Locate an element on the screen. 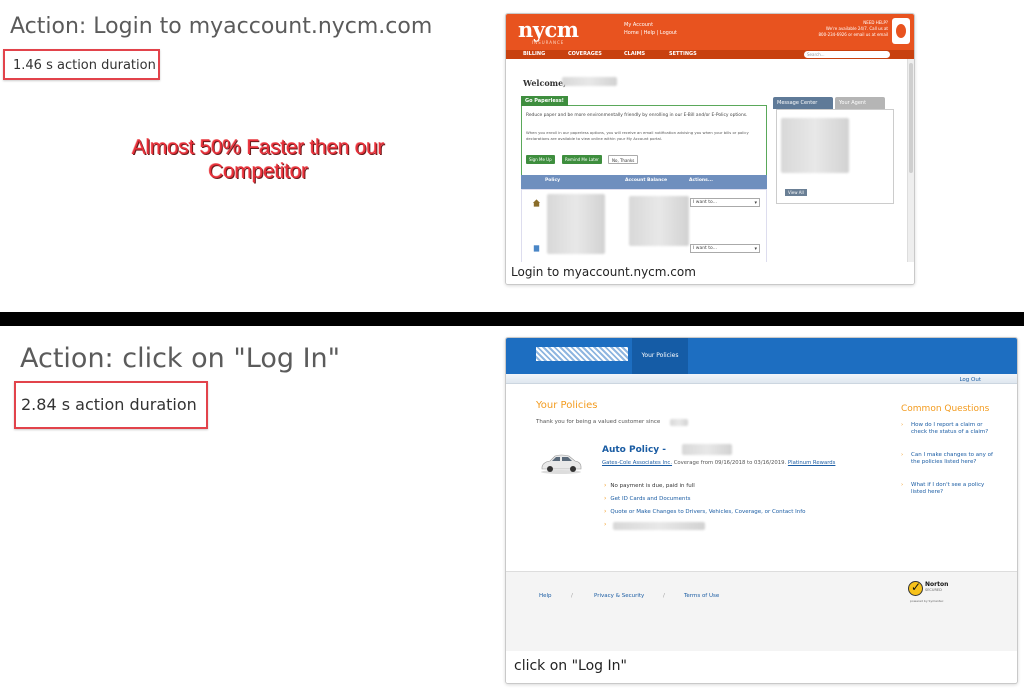  agency-link: Gates-Cole Associates Inc. is located at coordinates (637, 463).